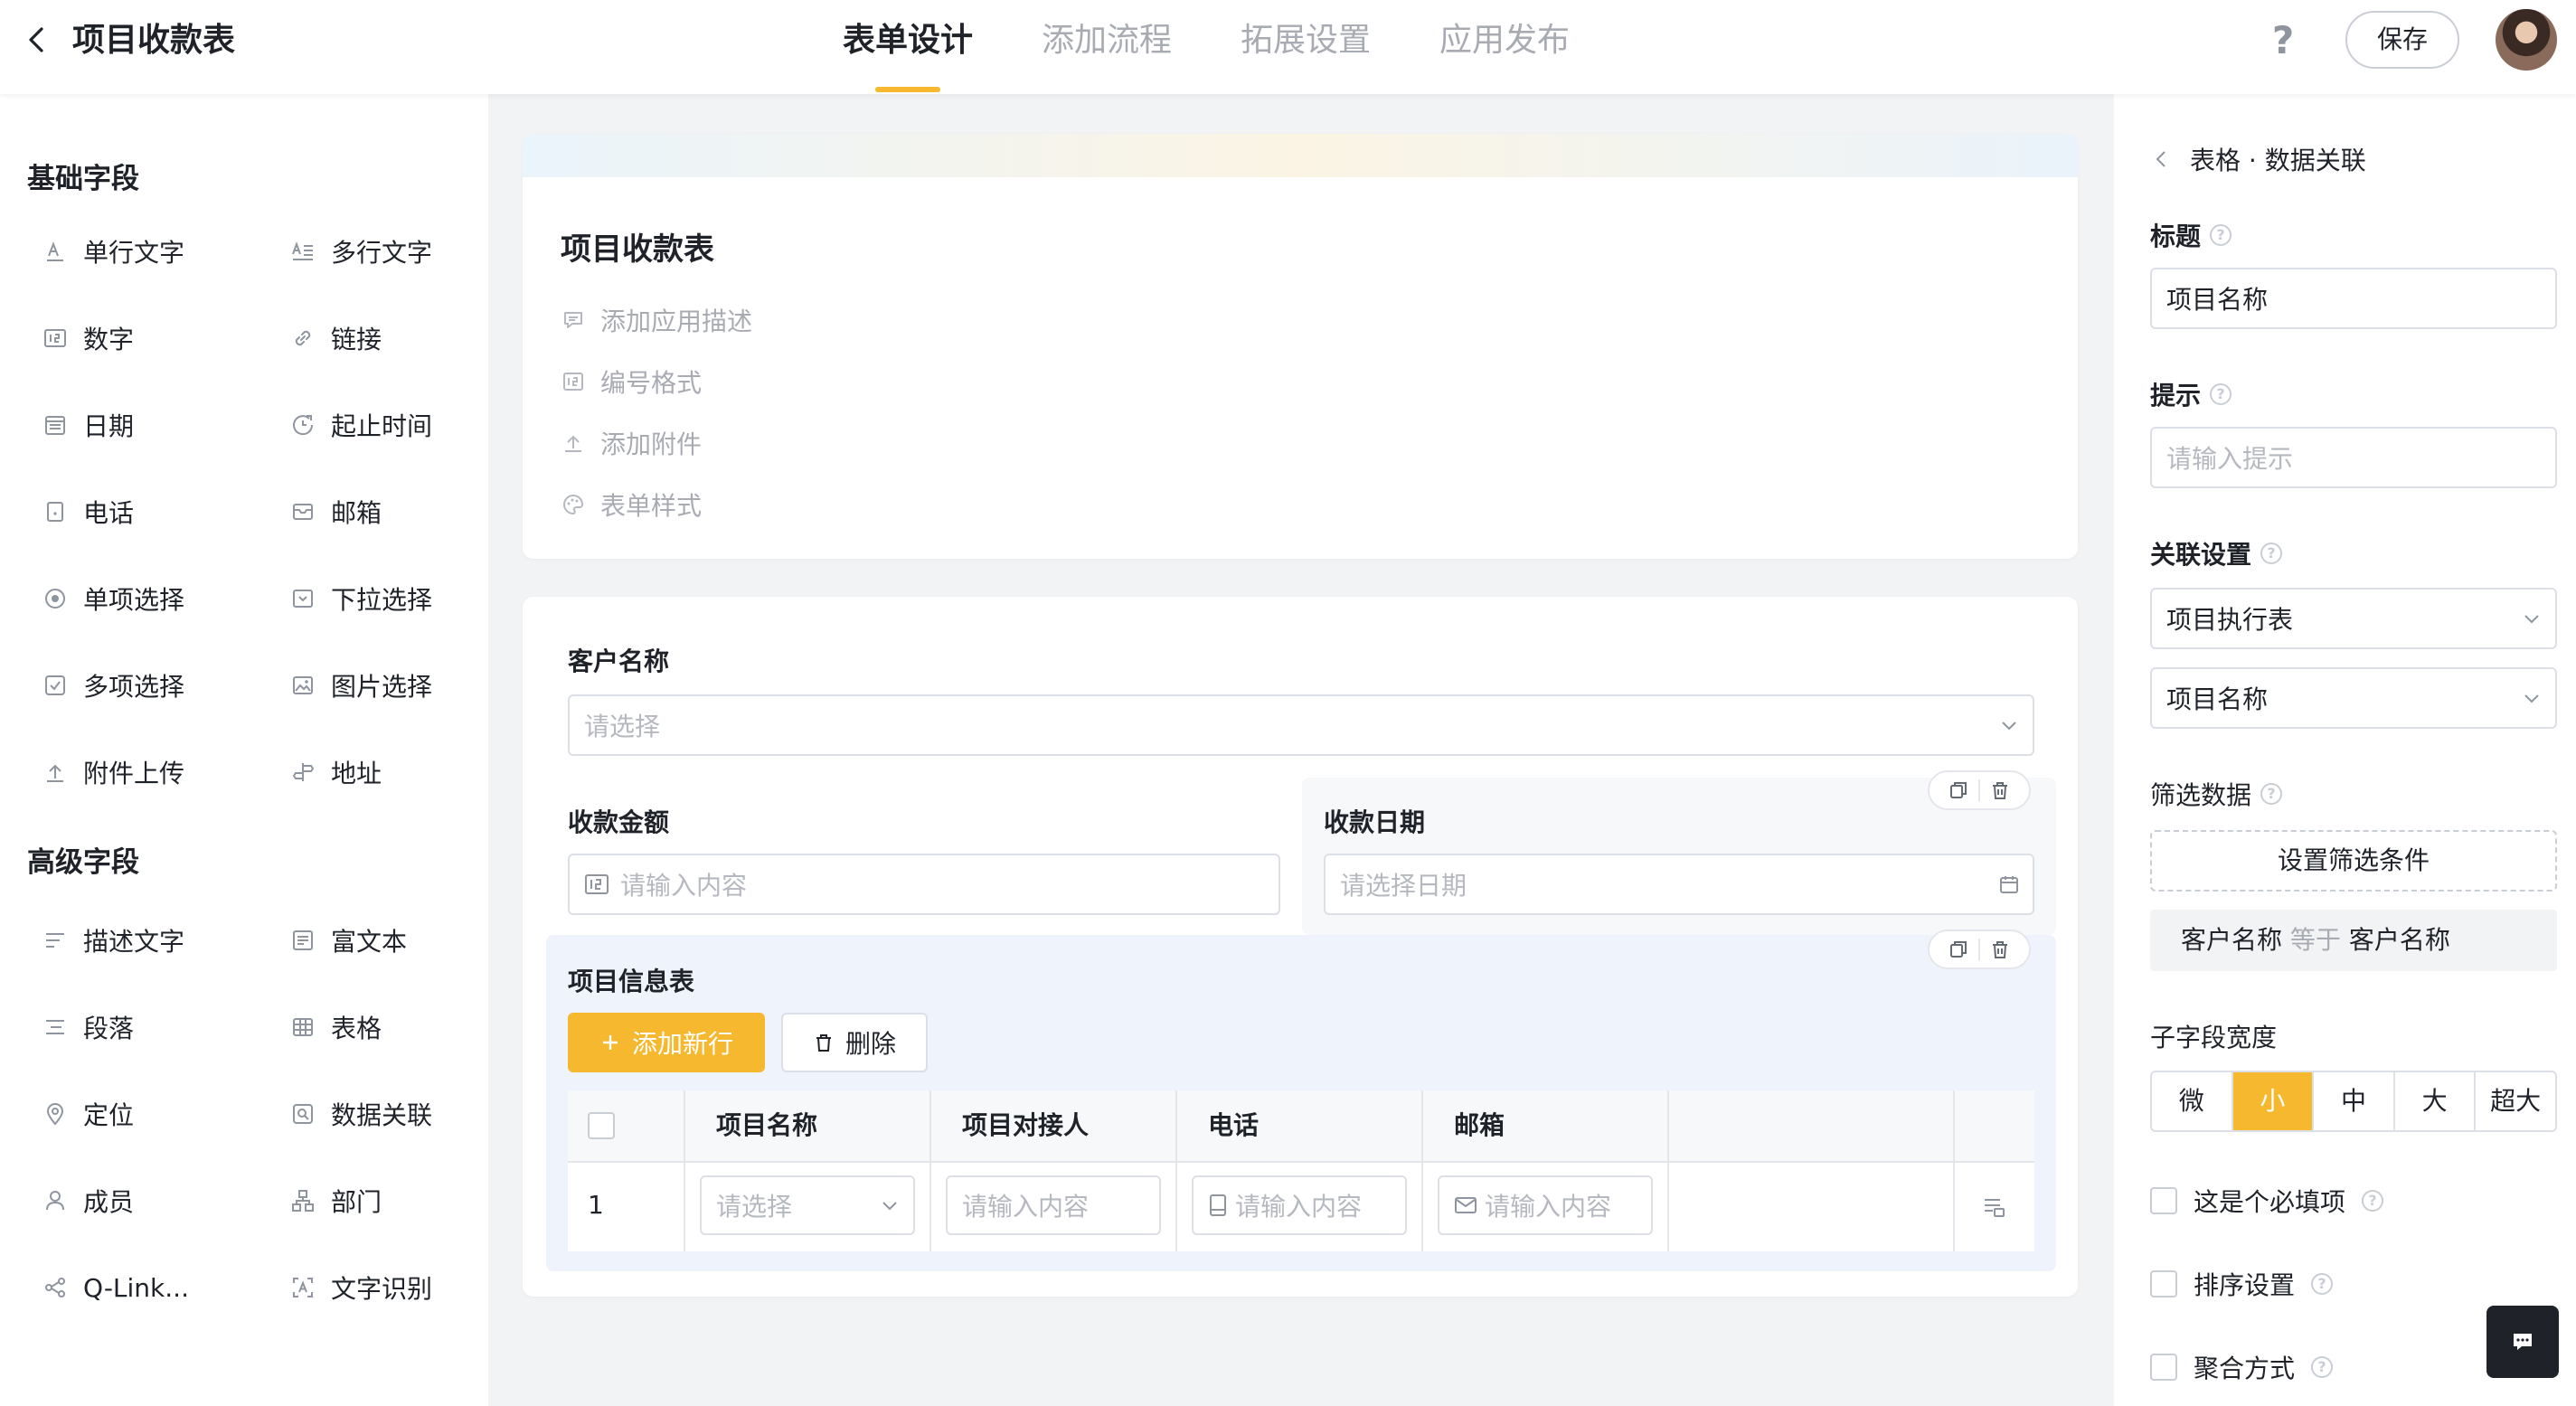 This screenshot has width=2576, height=1406. Describe the element at coordinates (109, 426) in the screenshot. I see `field-label: 日期` at that location.